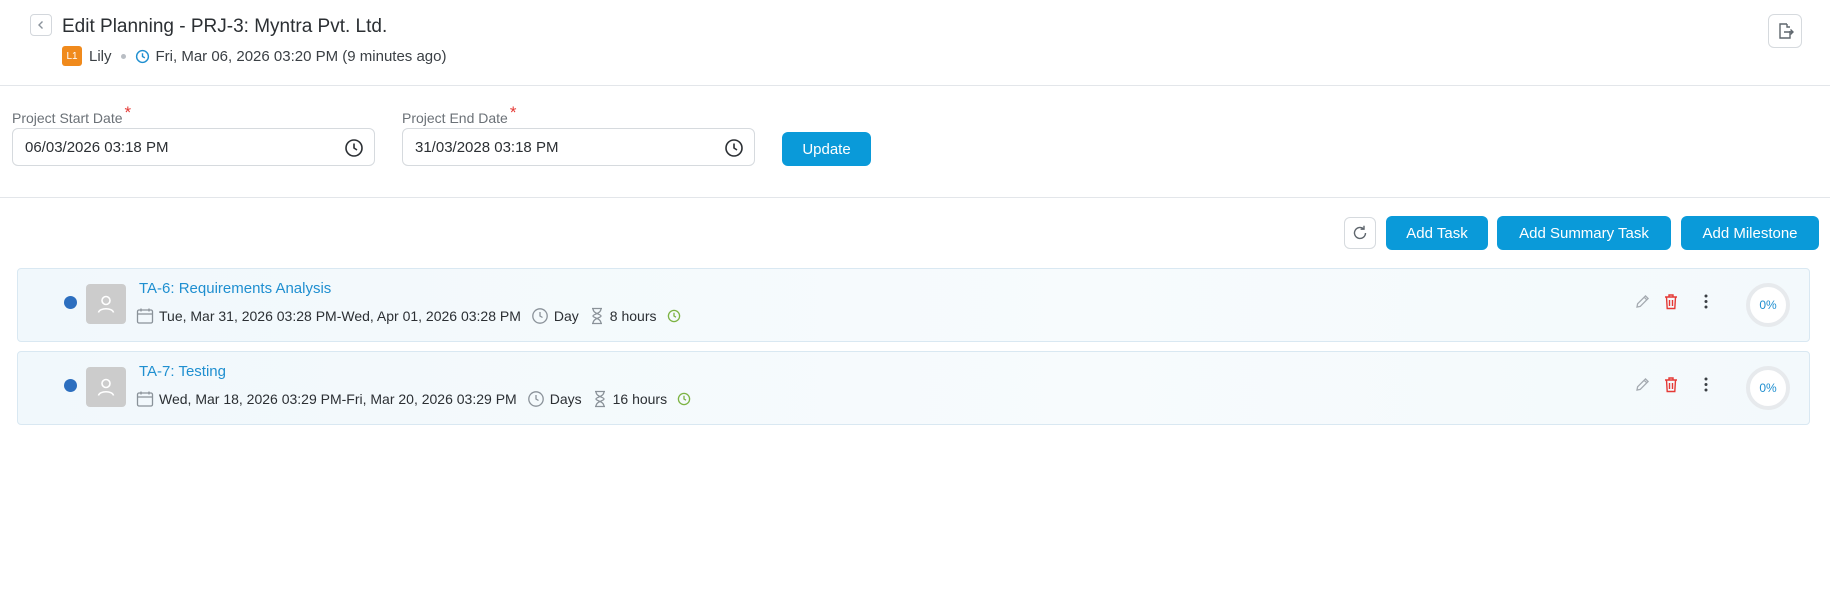  I want to click on update-button: Update, so click(826, 149).